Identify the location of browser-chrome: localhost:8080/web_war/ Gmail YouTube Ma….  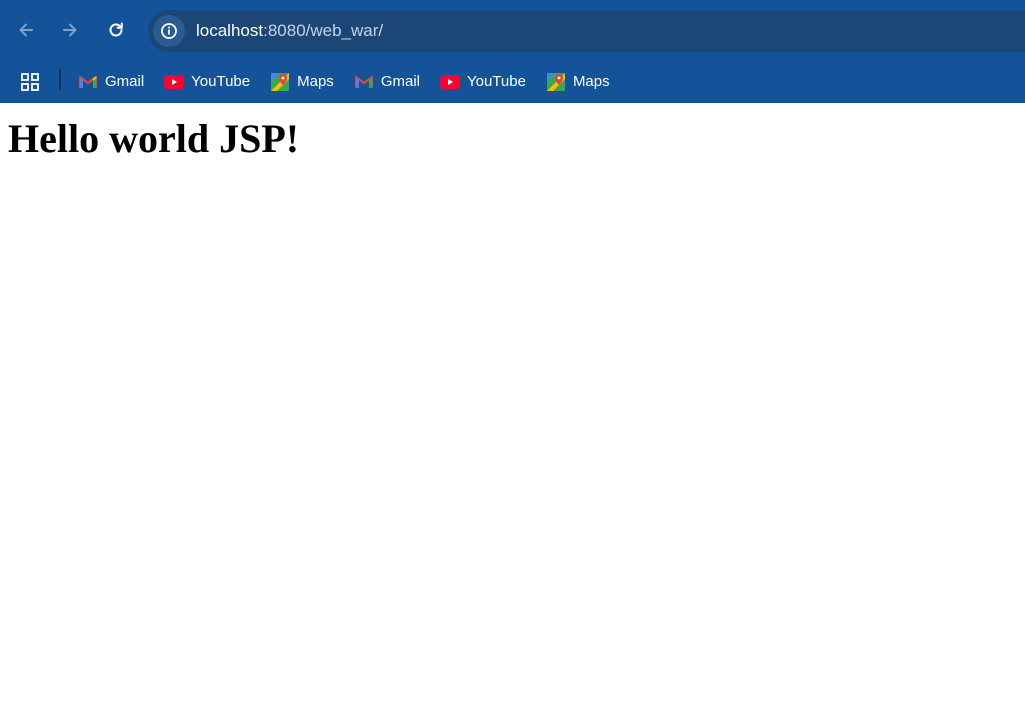
(512, 51).